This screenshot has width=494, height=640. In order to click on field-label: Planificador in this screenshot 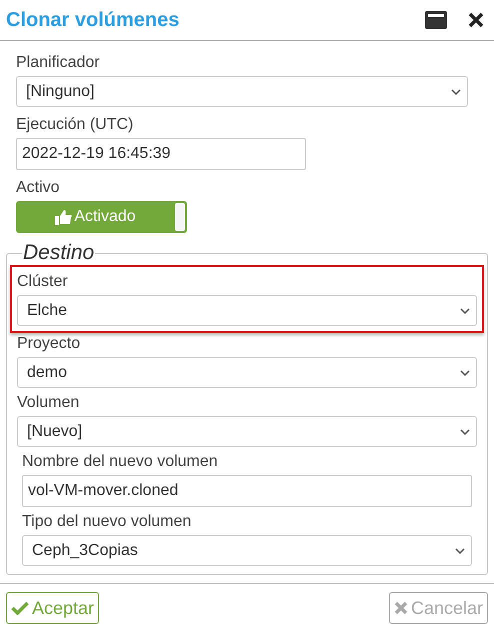, I will do `click(58, 63)`.